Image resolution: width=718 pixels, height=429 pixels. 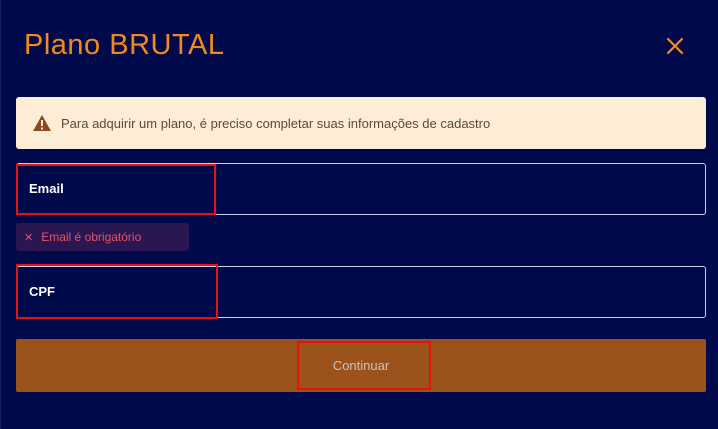 I want to click on email-error-text: Email é obrigatório, so click(x=91, y=237).